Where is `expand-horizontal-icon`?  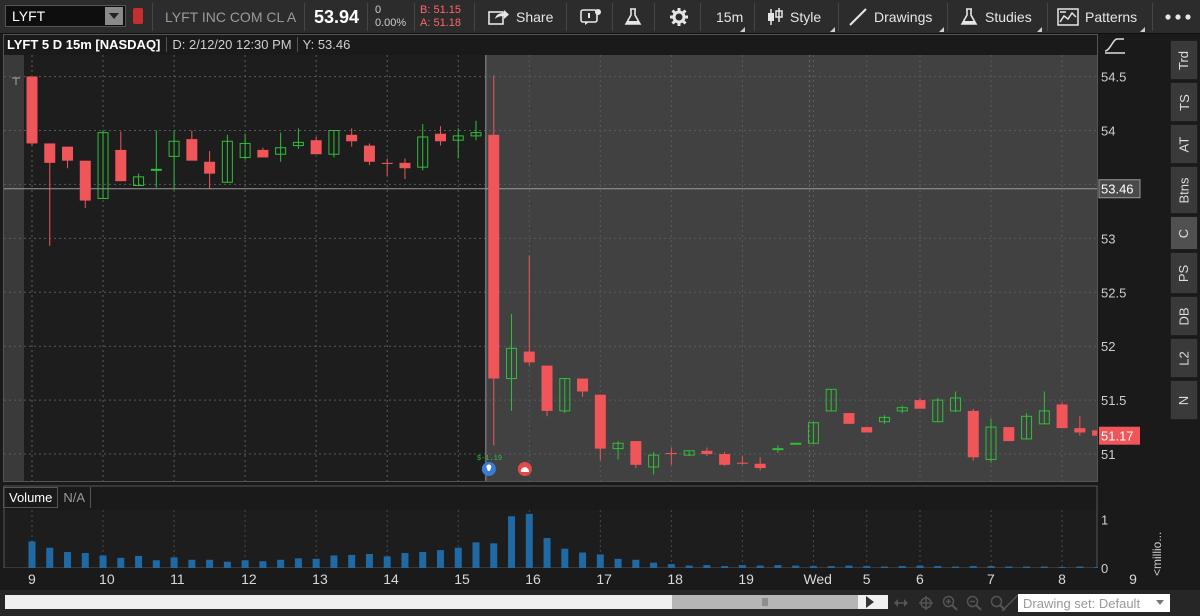 expand-horizontal-icon is located at coordinates (901, 603).